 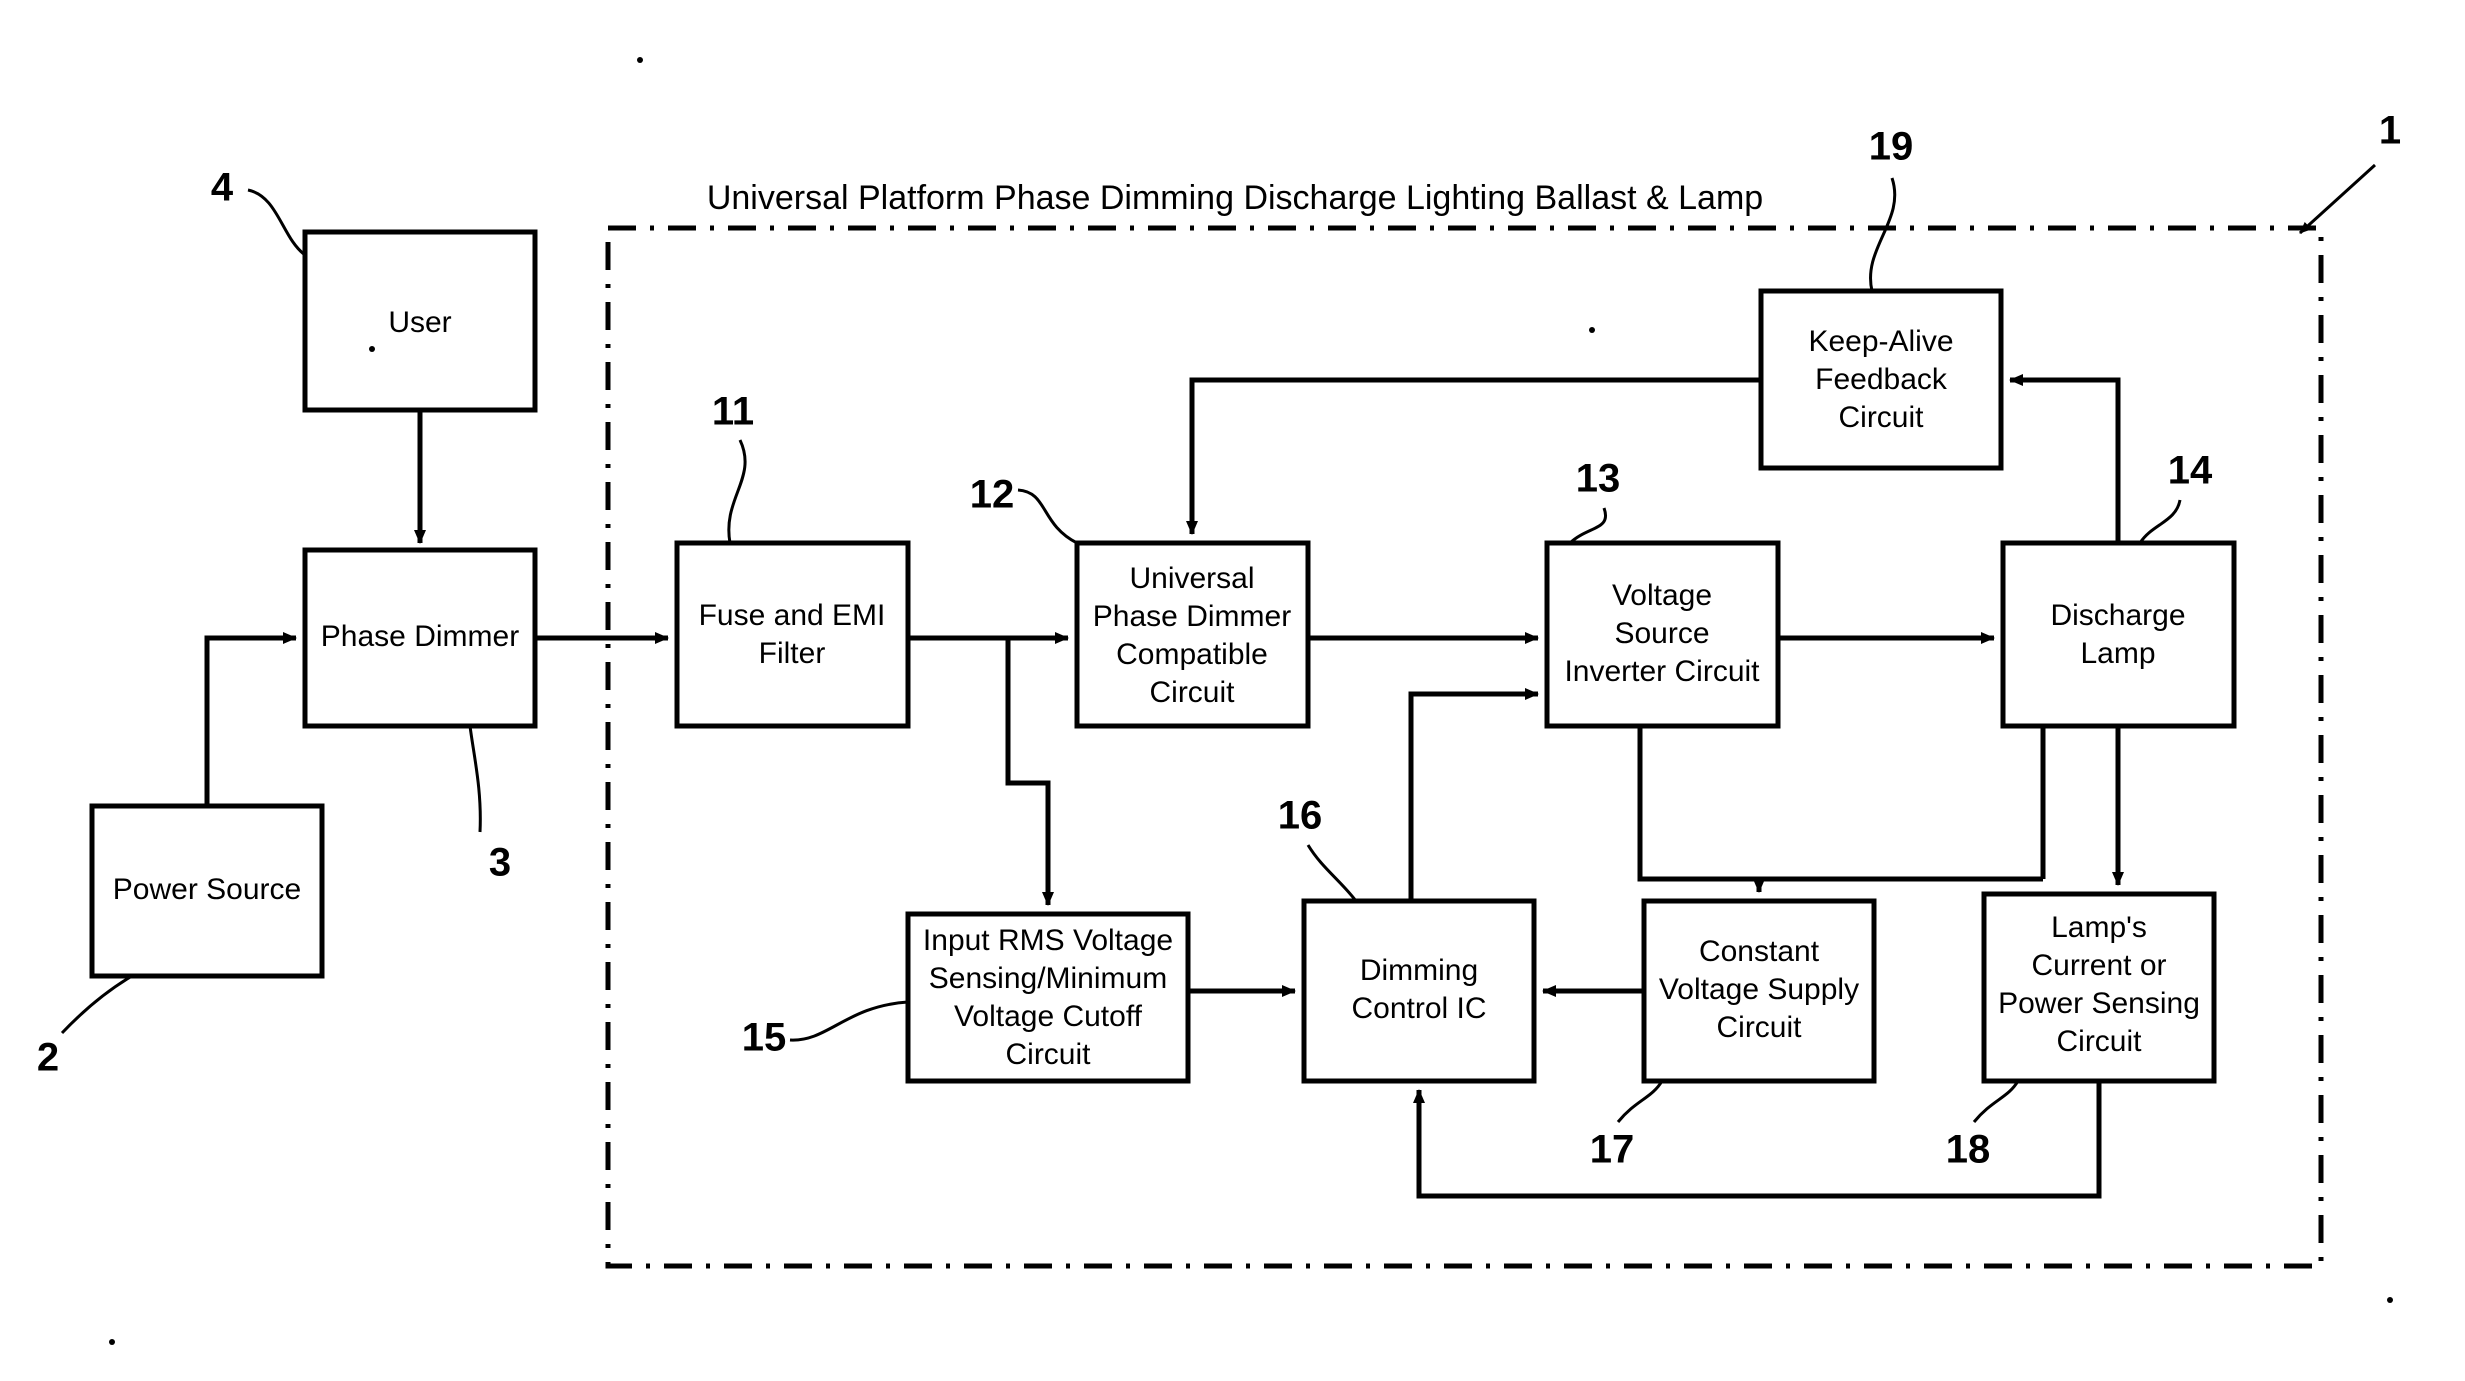 I want to click on ref-numeral-16: 16, so click(x=1300, y=816).